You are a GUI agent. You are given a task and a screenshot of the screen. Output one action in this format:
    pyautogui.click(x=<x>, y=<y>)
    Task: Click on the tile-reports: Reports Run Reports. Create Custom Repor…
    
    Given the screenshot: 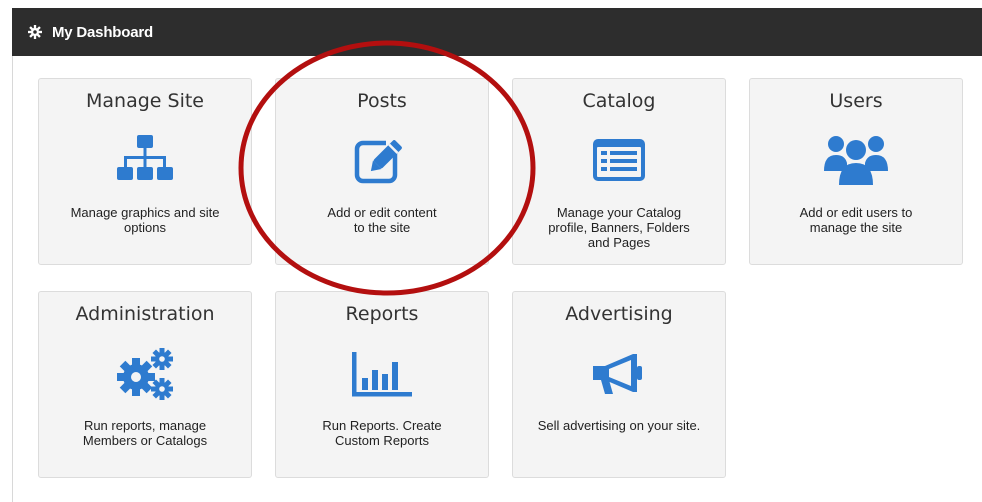 What is the action you would take?
    pyautogui.click(x=382, y=384)
    